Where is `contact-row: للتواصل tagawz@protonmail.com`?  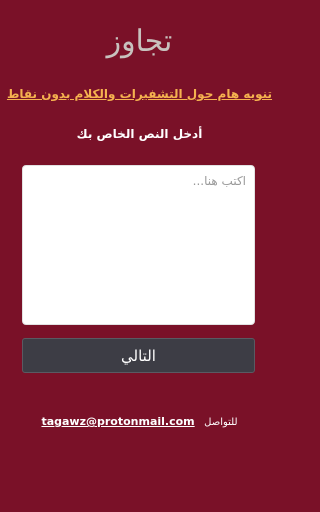
contact-row: للتواصل tagawz@protonmail.com is located at coordinates (139, 422).